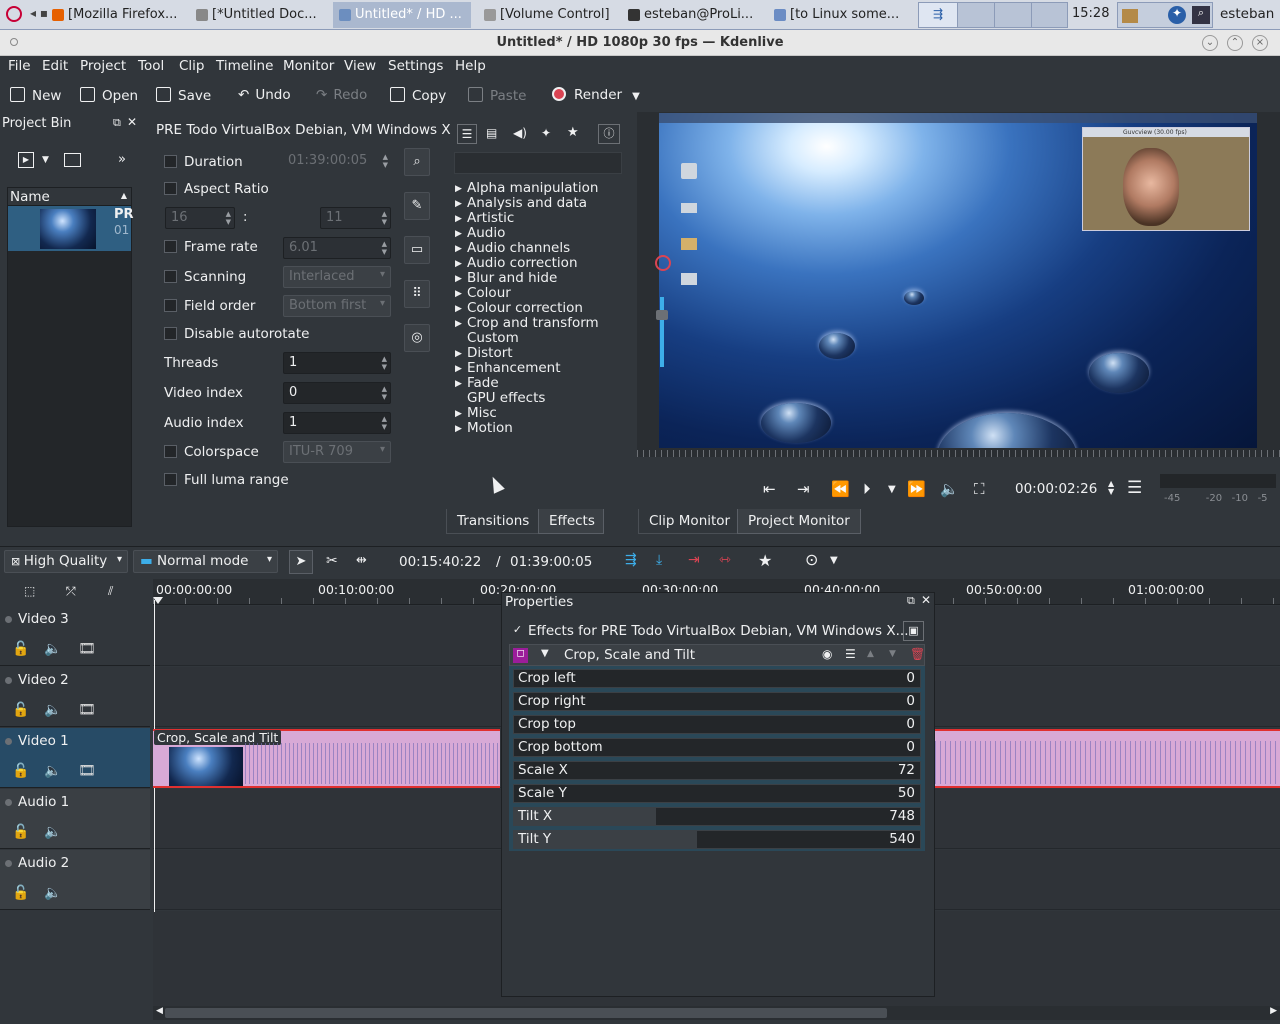 Image resolution: width=1280 pixels, height=1024 pixels. I want to click on add-clip-button: ▶, so click(26, 160).